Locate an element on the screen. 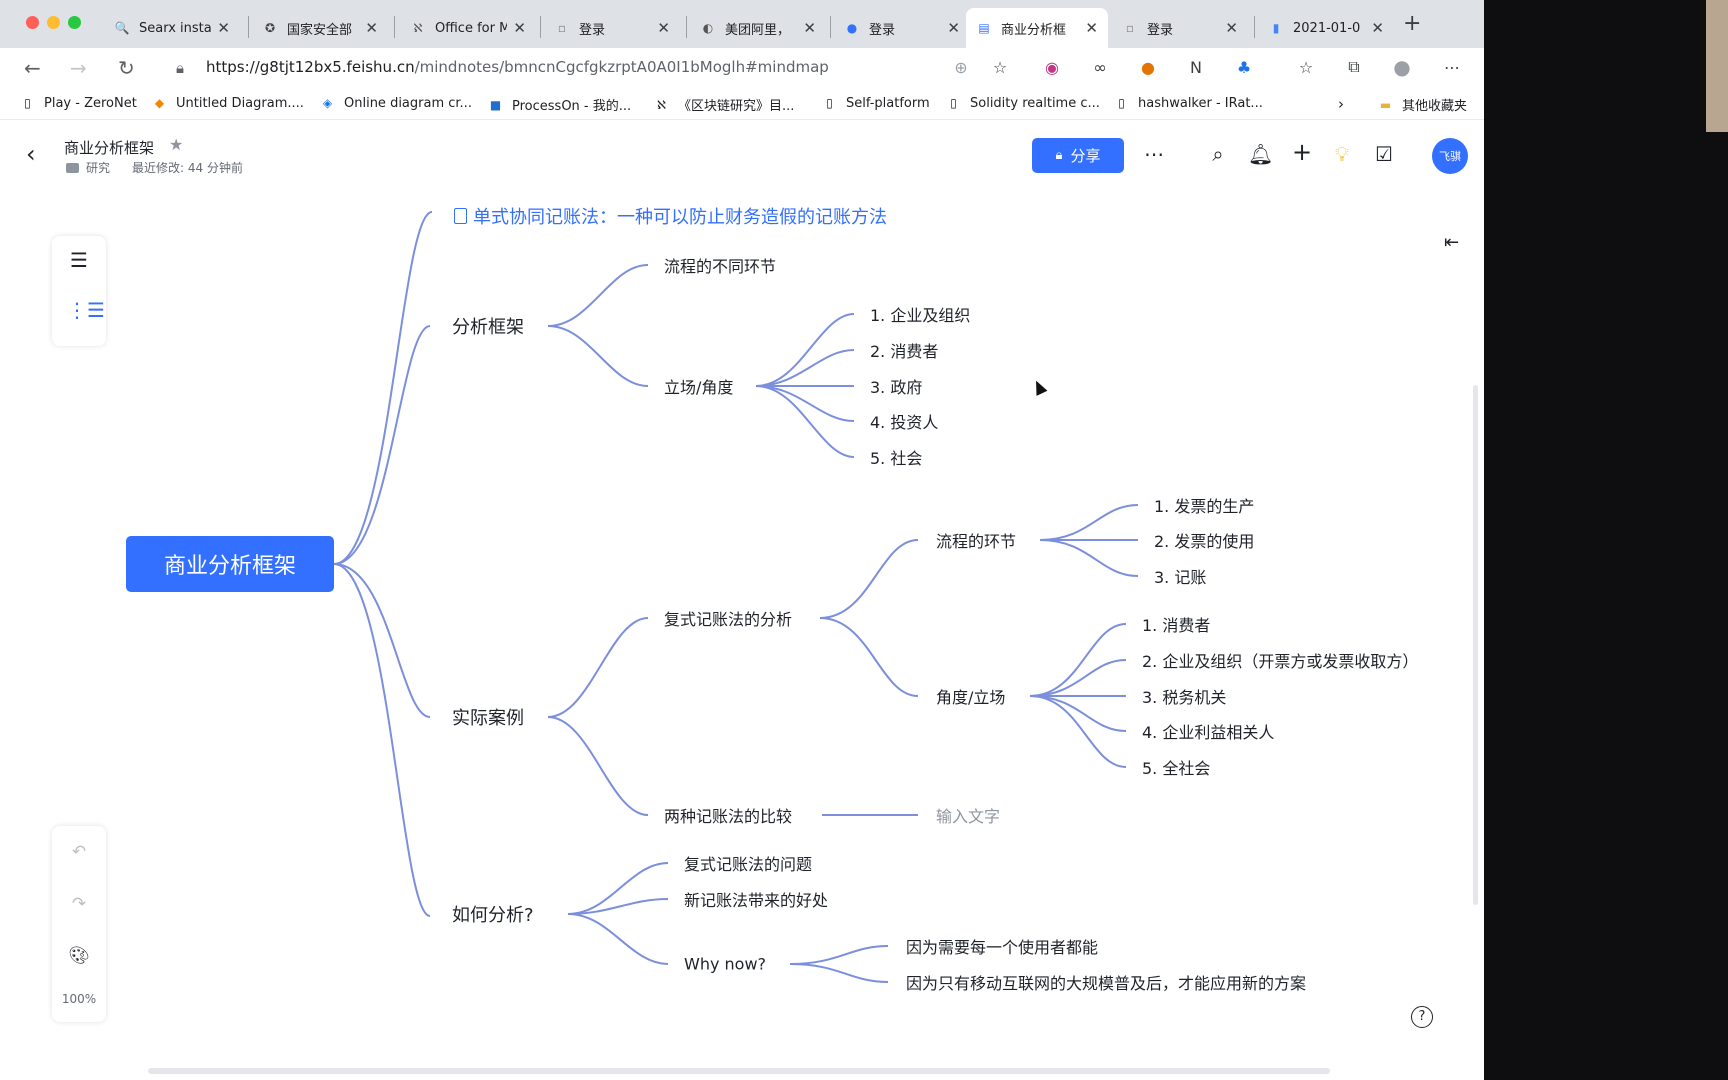  palette-icon: 🎨︎ is located at coordinates (79, 956).